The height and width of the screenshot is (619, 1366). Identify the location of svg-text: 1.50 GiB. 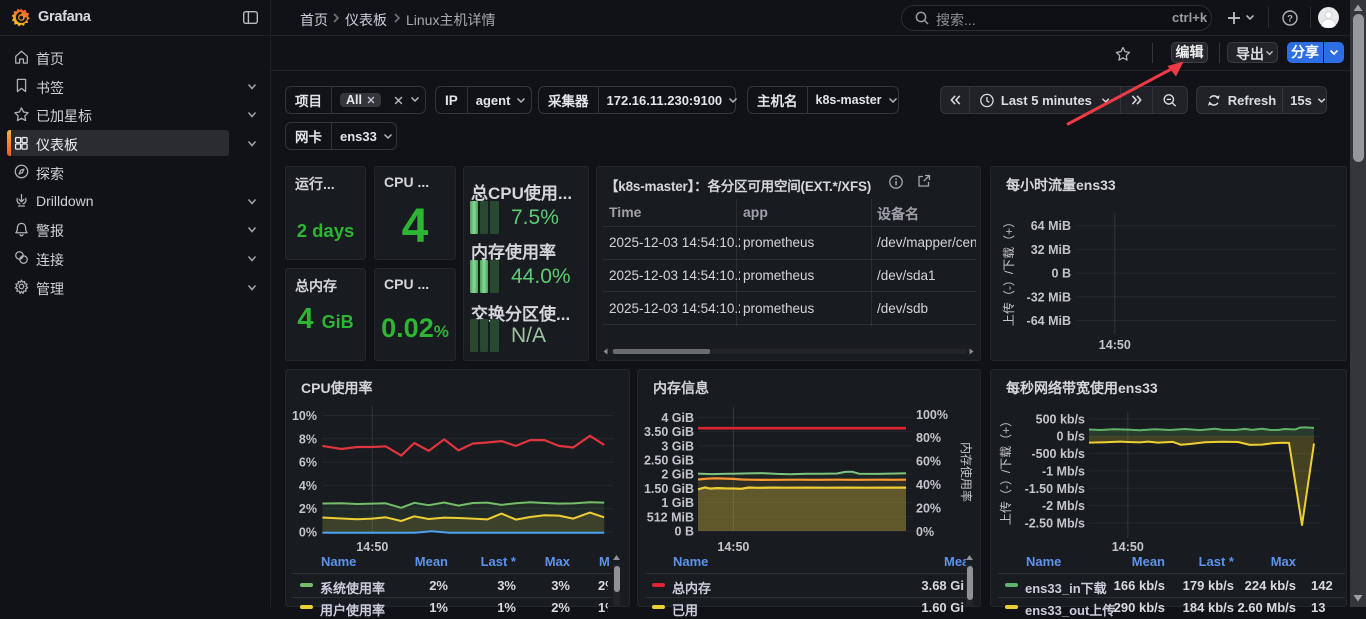
(669, 489).